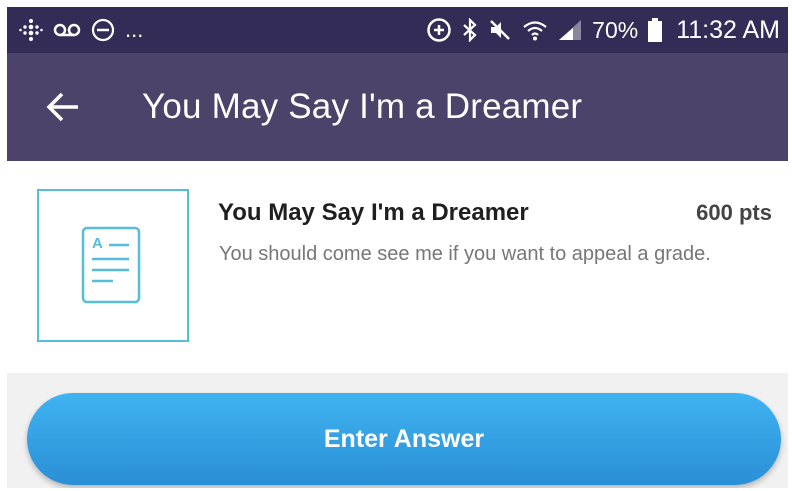 The width and height of the screenshot is (792, 491). What do you see at coordinates (97, 243) in the screenshot?
I see `svg-text: A` at bounding box center [97, 243].